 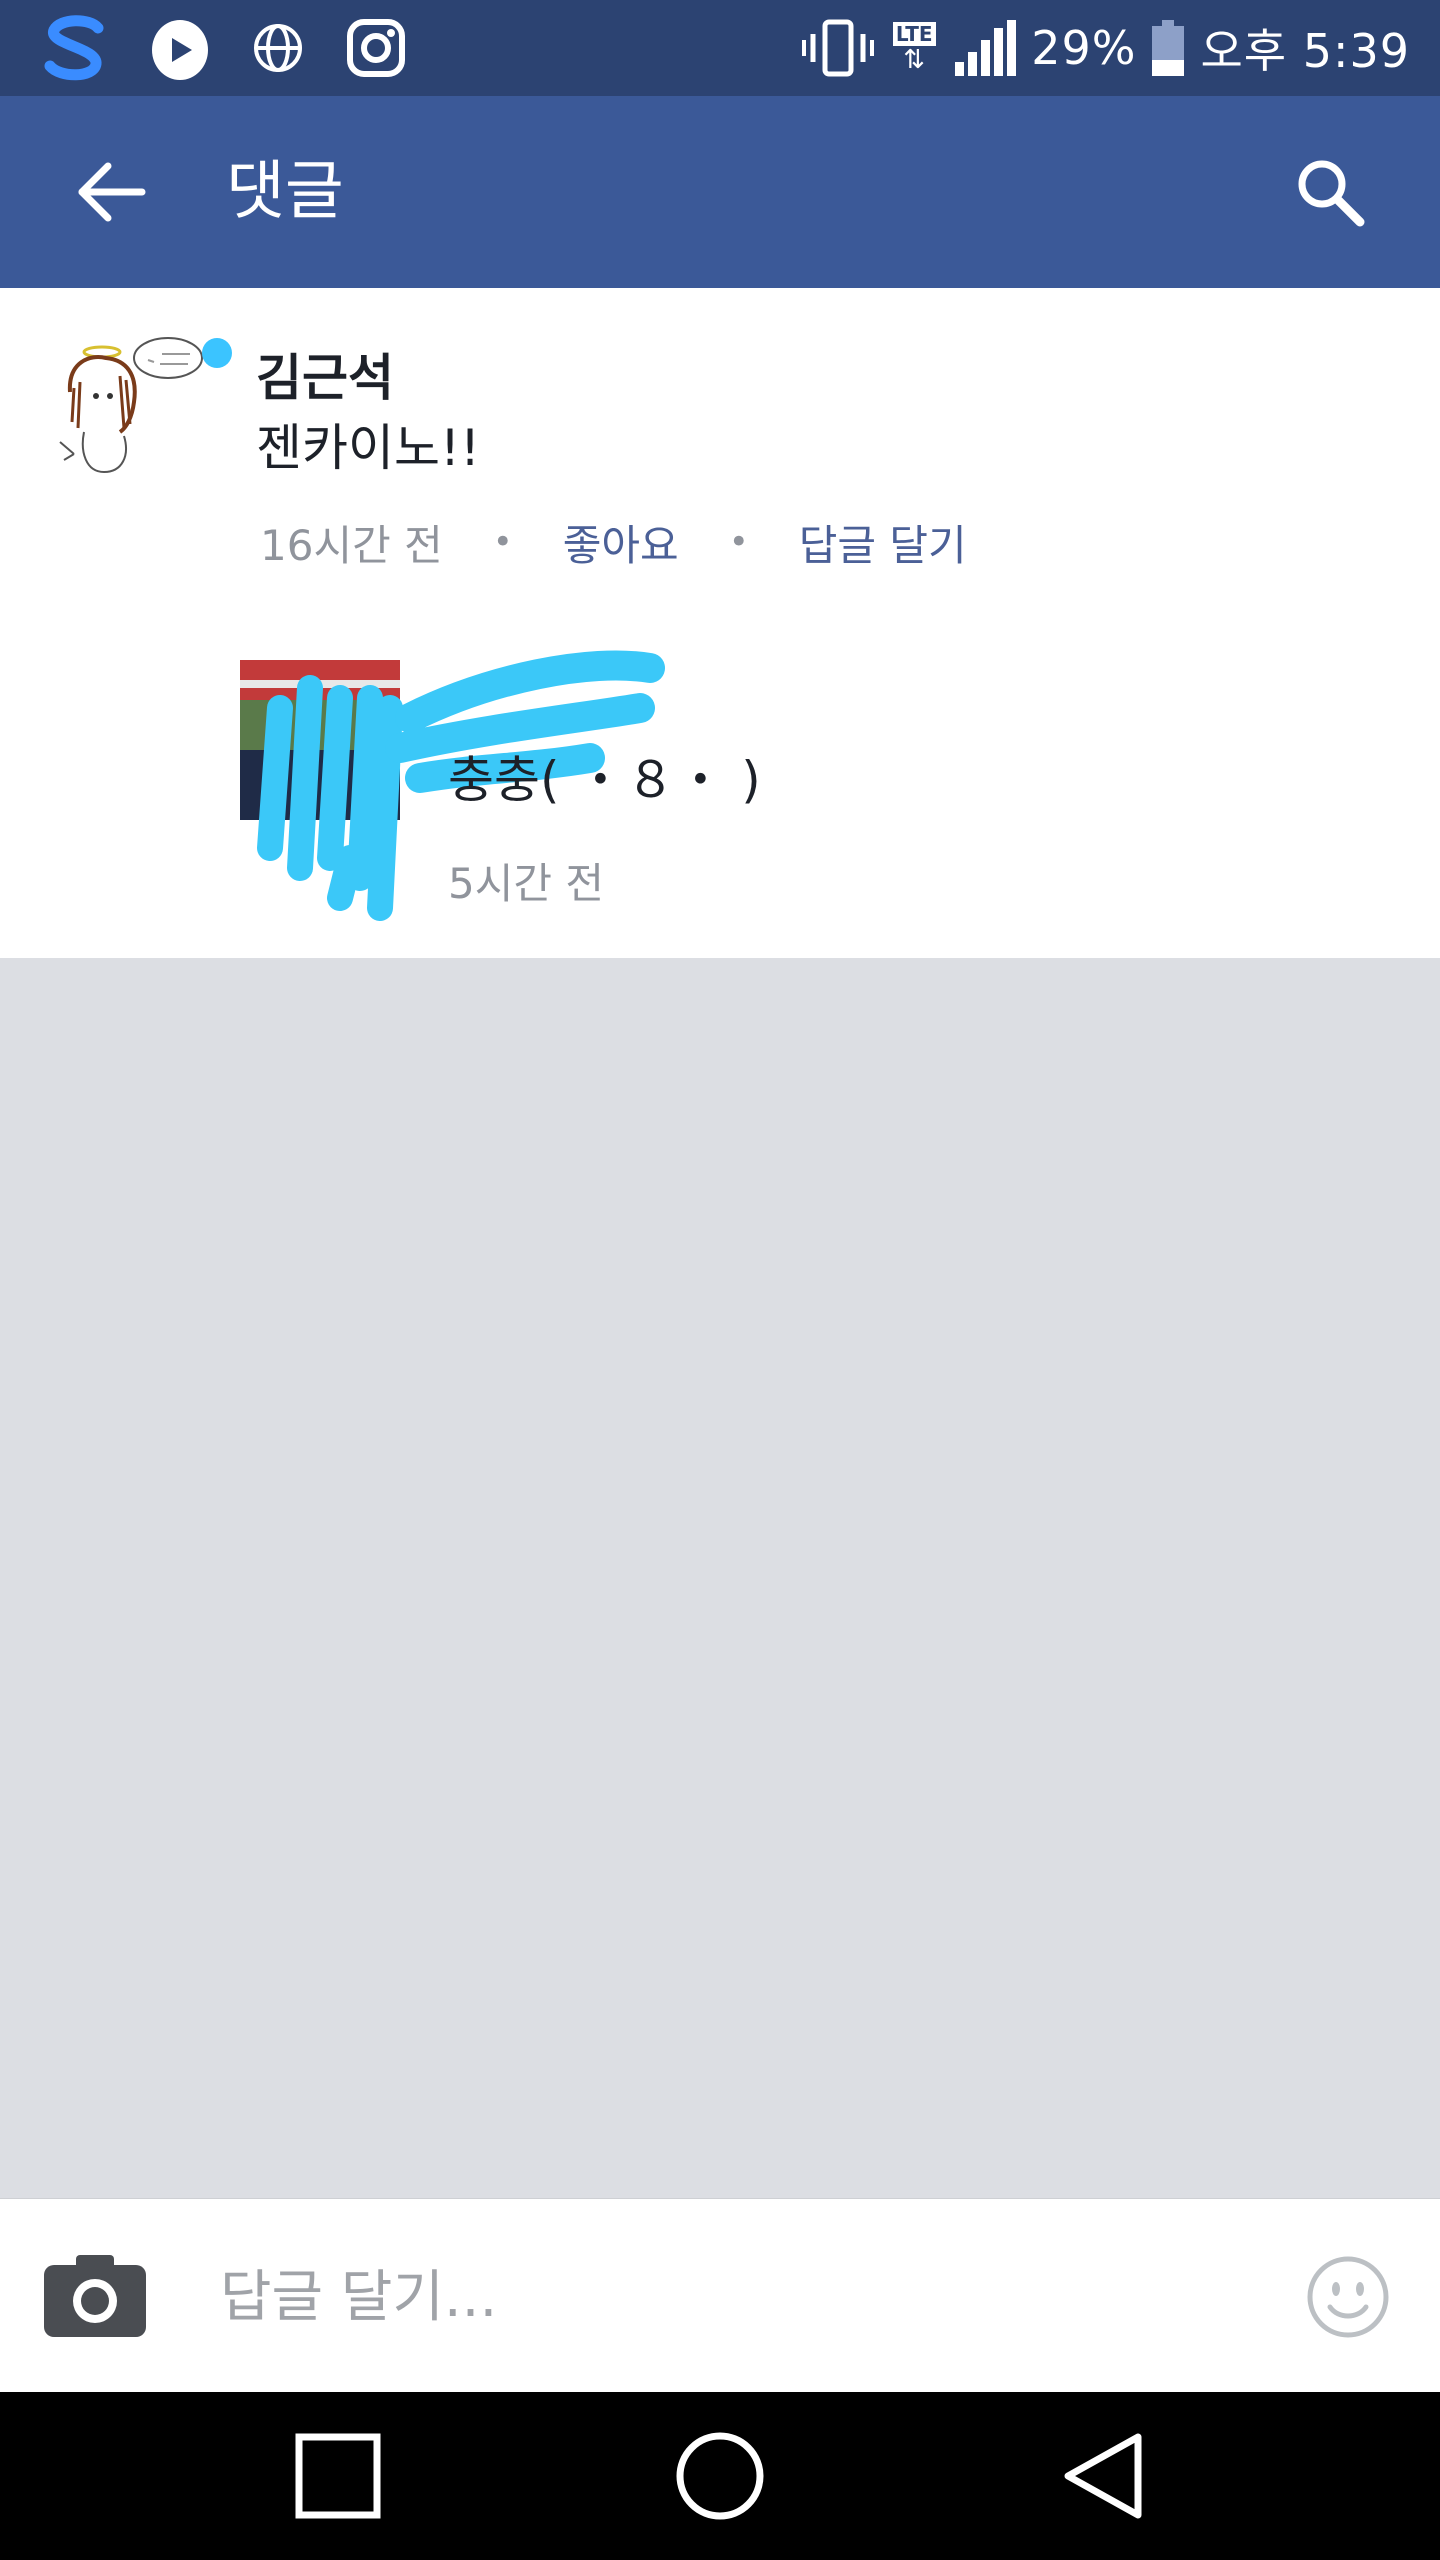 I want to click on search-icon, so click(x=1331, y=193).